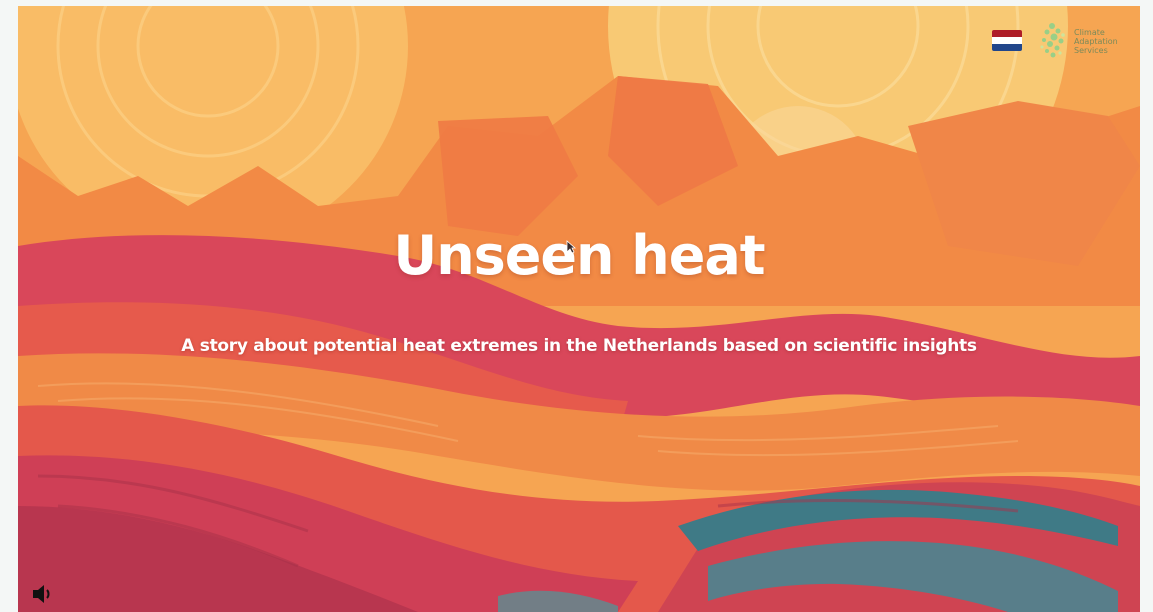 Image resolution: width=1153 pixels, height=612 pixels. Describe the element at coordinates (43, 594) in the screenshot. I see `speaker-icon` at that location.